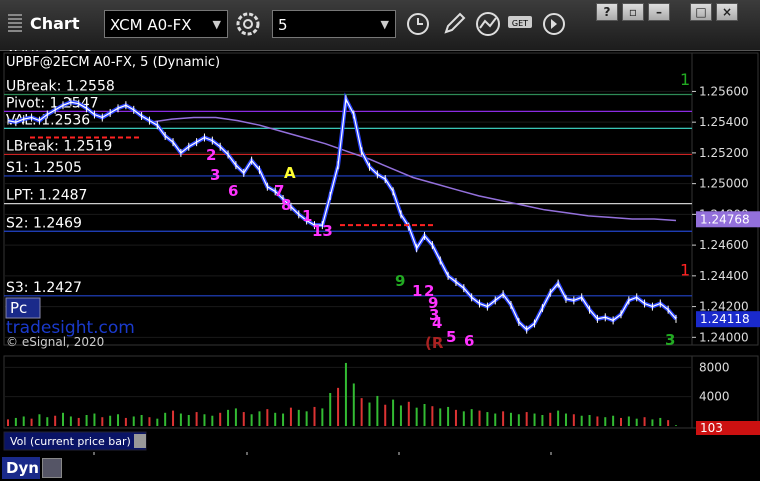 The image size is (760, 481). What do you see at coordinates (248, 24) in the screenshot?
I see `settings-gear-icon` at bounding box center [248, 24].